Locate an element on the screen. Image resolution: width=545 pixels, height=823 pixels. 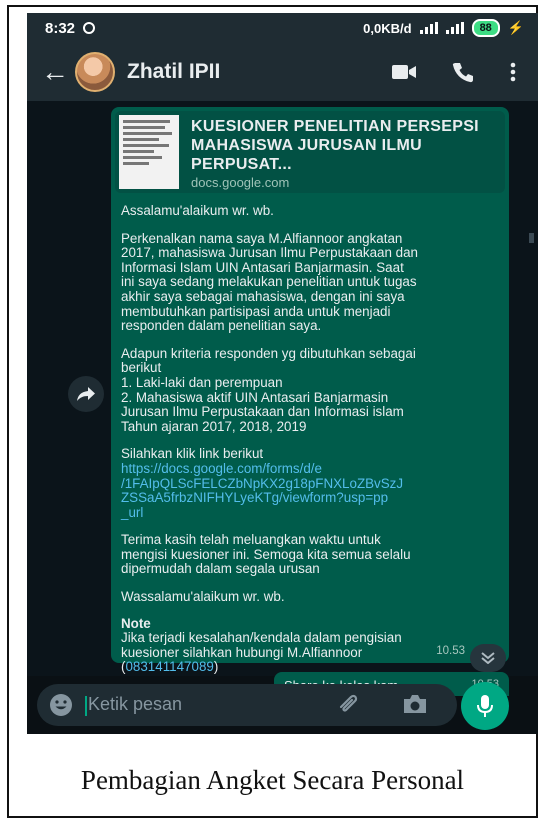
more-vert-icon is located at coordinates (513, 72).